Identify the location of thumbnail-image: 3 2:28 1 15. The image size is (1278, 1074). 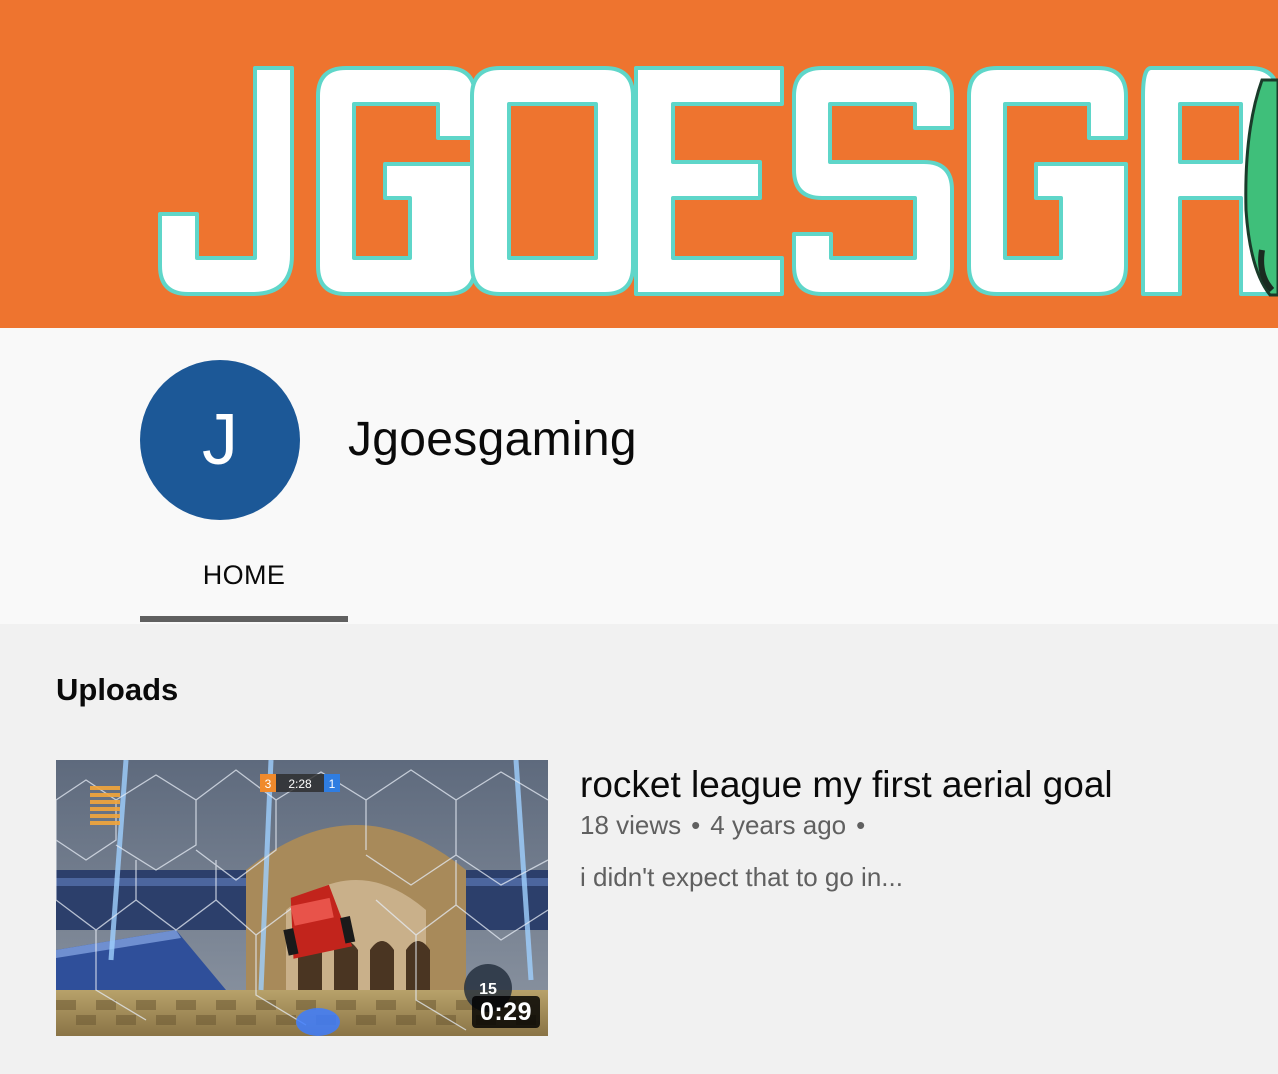
(302, 898).